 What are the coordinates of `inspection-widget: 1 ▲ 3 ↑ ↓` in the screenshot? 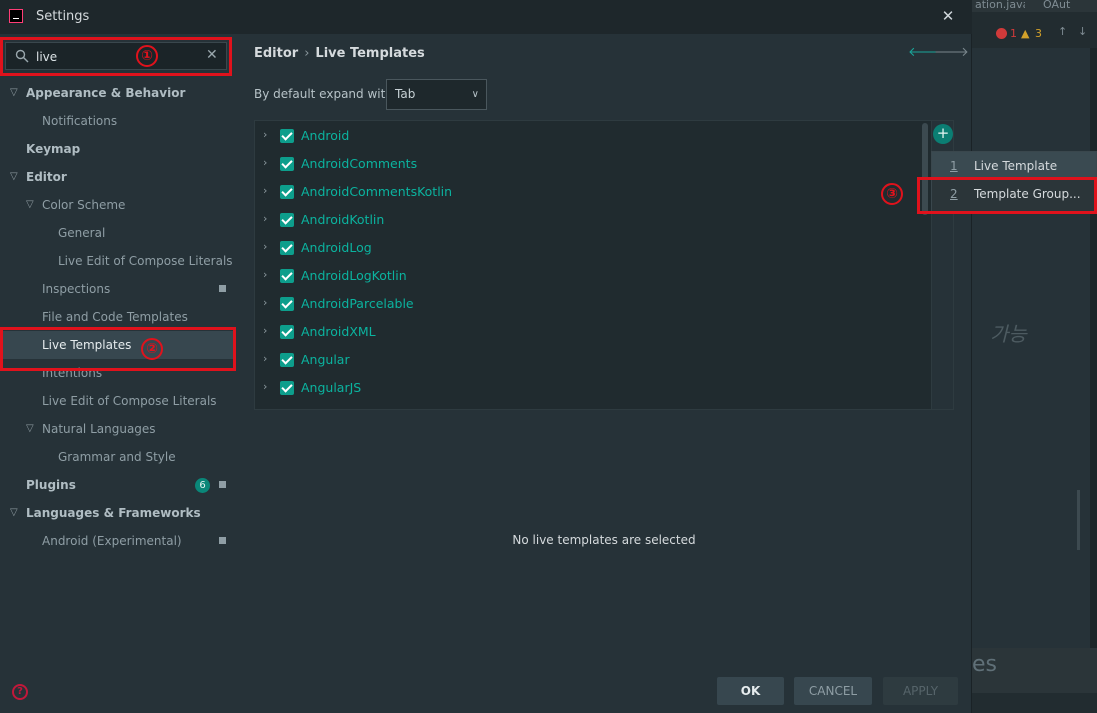 It's located at (1034, 36).